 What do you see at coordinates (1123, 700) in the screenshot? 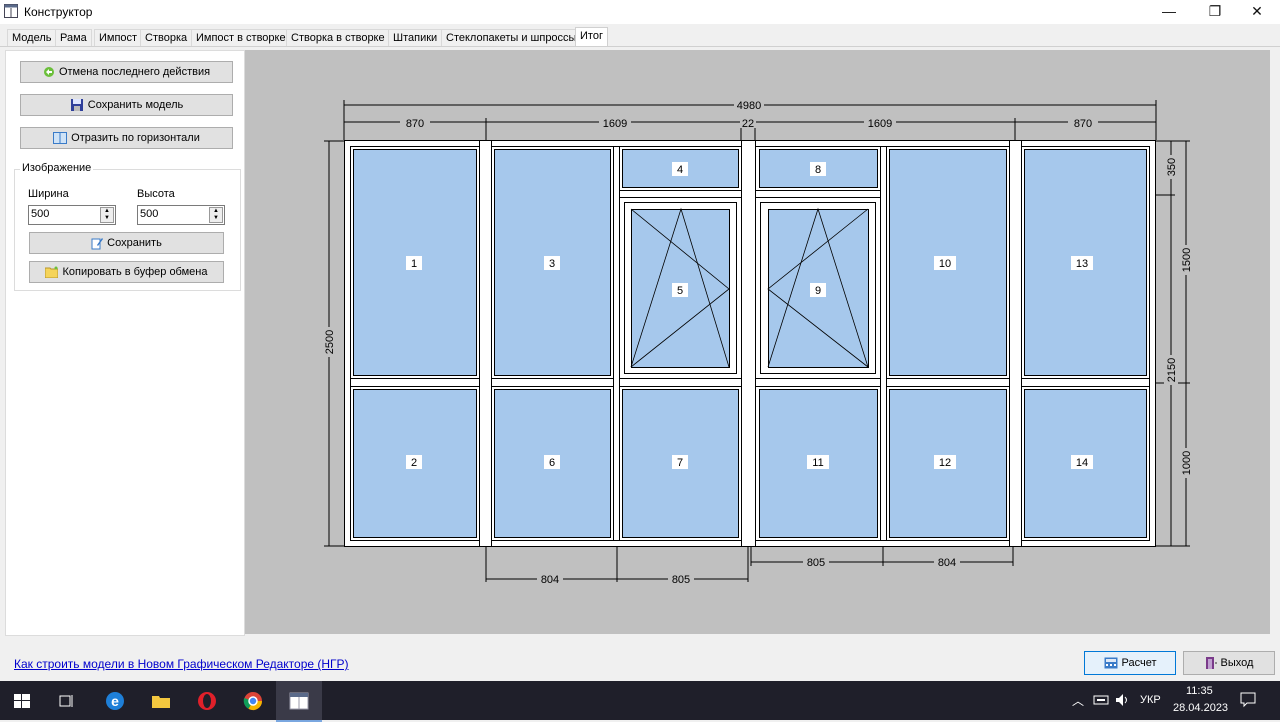
I see `volume-icon` at bounding box center [1123, 700].